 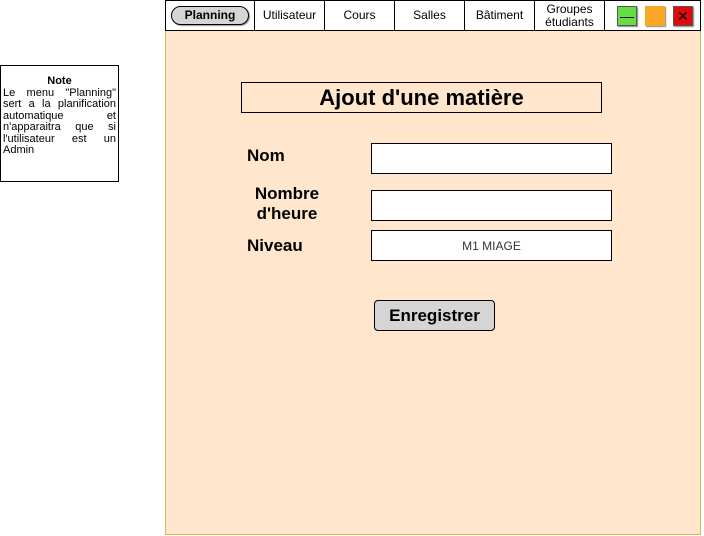 I want to click on minimize-icon: —, so click(x=627, y=15).